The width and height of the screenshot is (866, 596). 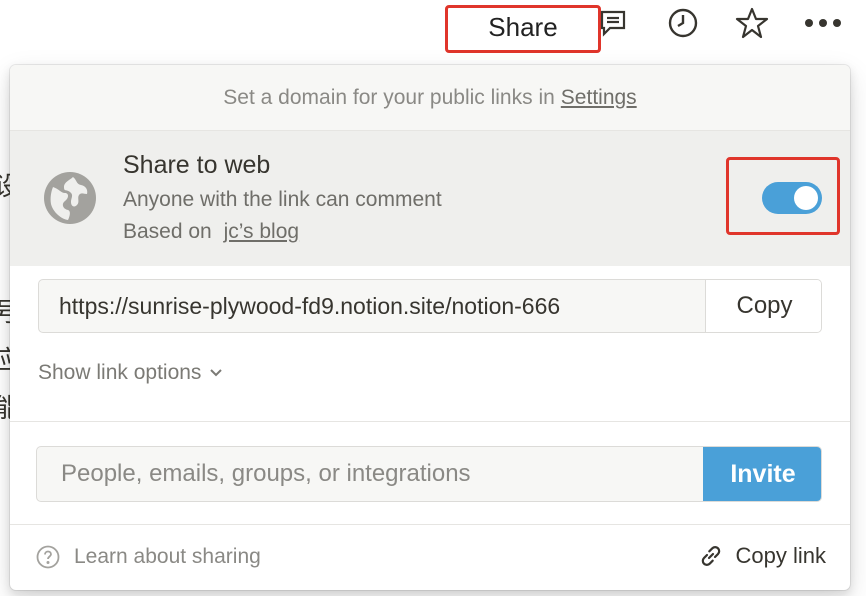 I want to click on comment-icon, so click(x=613, y=23).